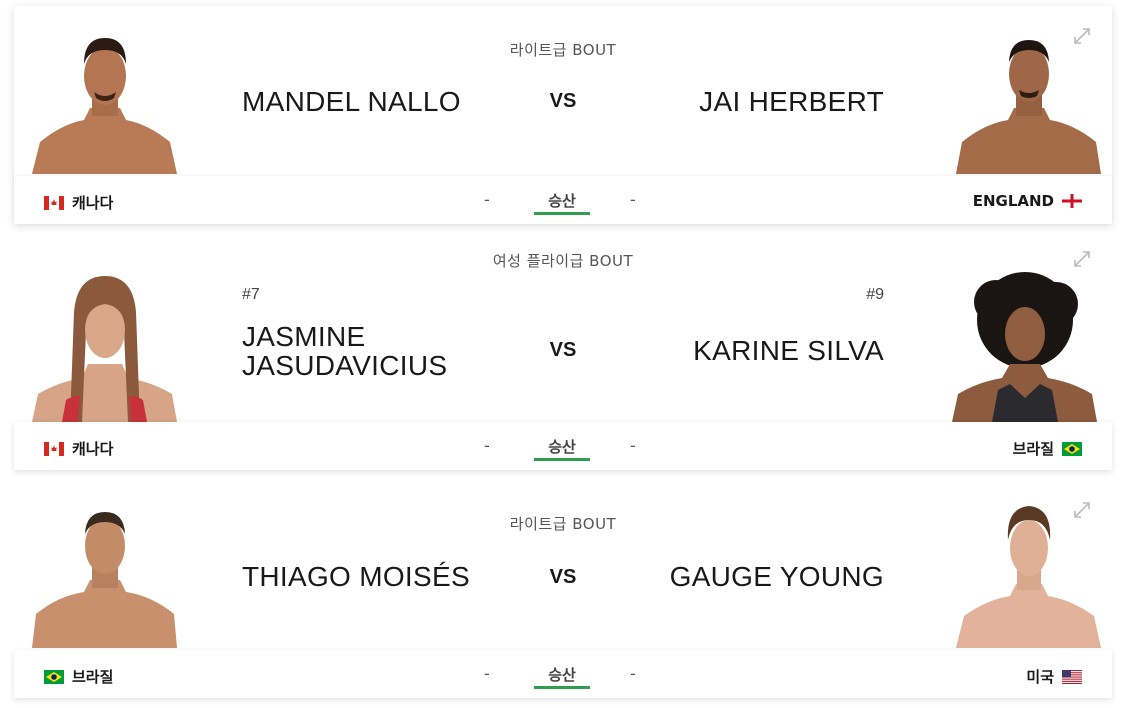 The height and width of the screenshot is (708, 1123). What do you see at coordinates (1013, 201) in the screenshot?
I see `blue-corner-country-name: ENGLAND` at bounding box center [1013, 201].